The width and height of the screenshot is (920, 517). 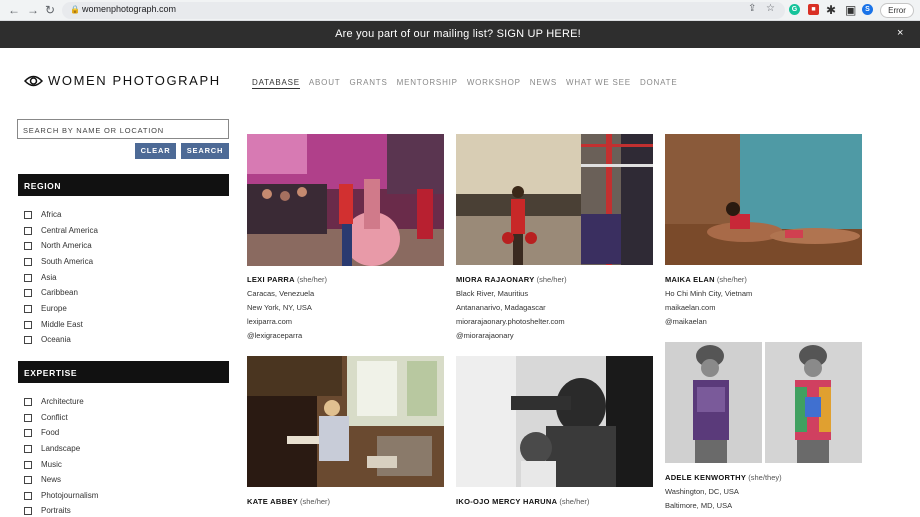 What do you see at coordinates (205, 151) in the screenshot?
I see `search-button: SEARCH` at bounding box center [205, 151].